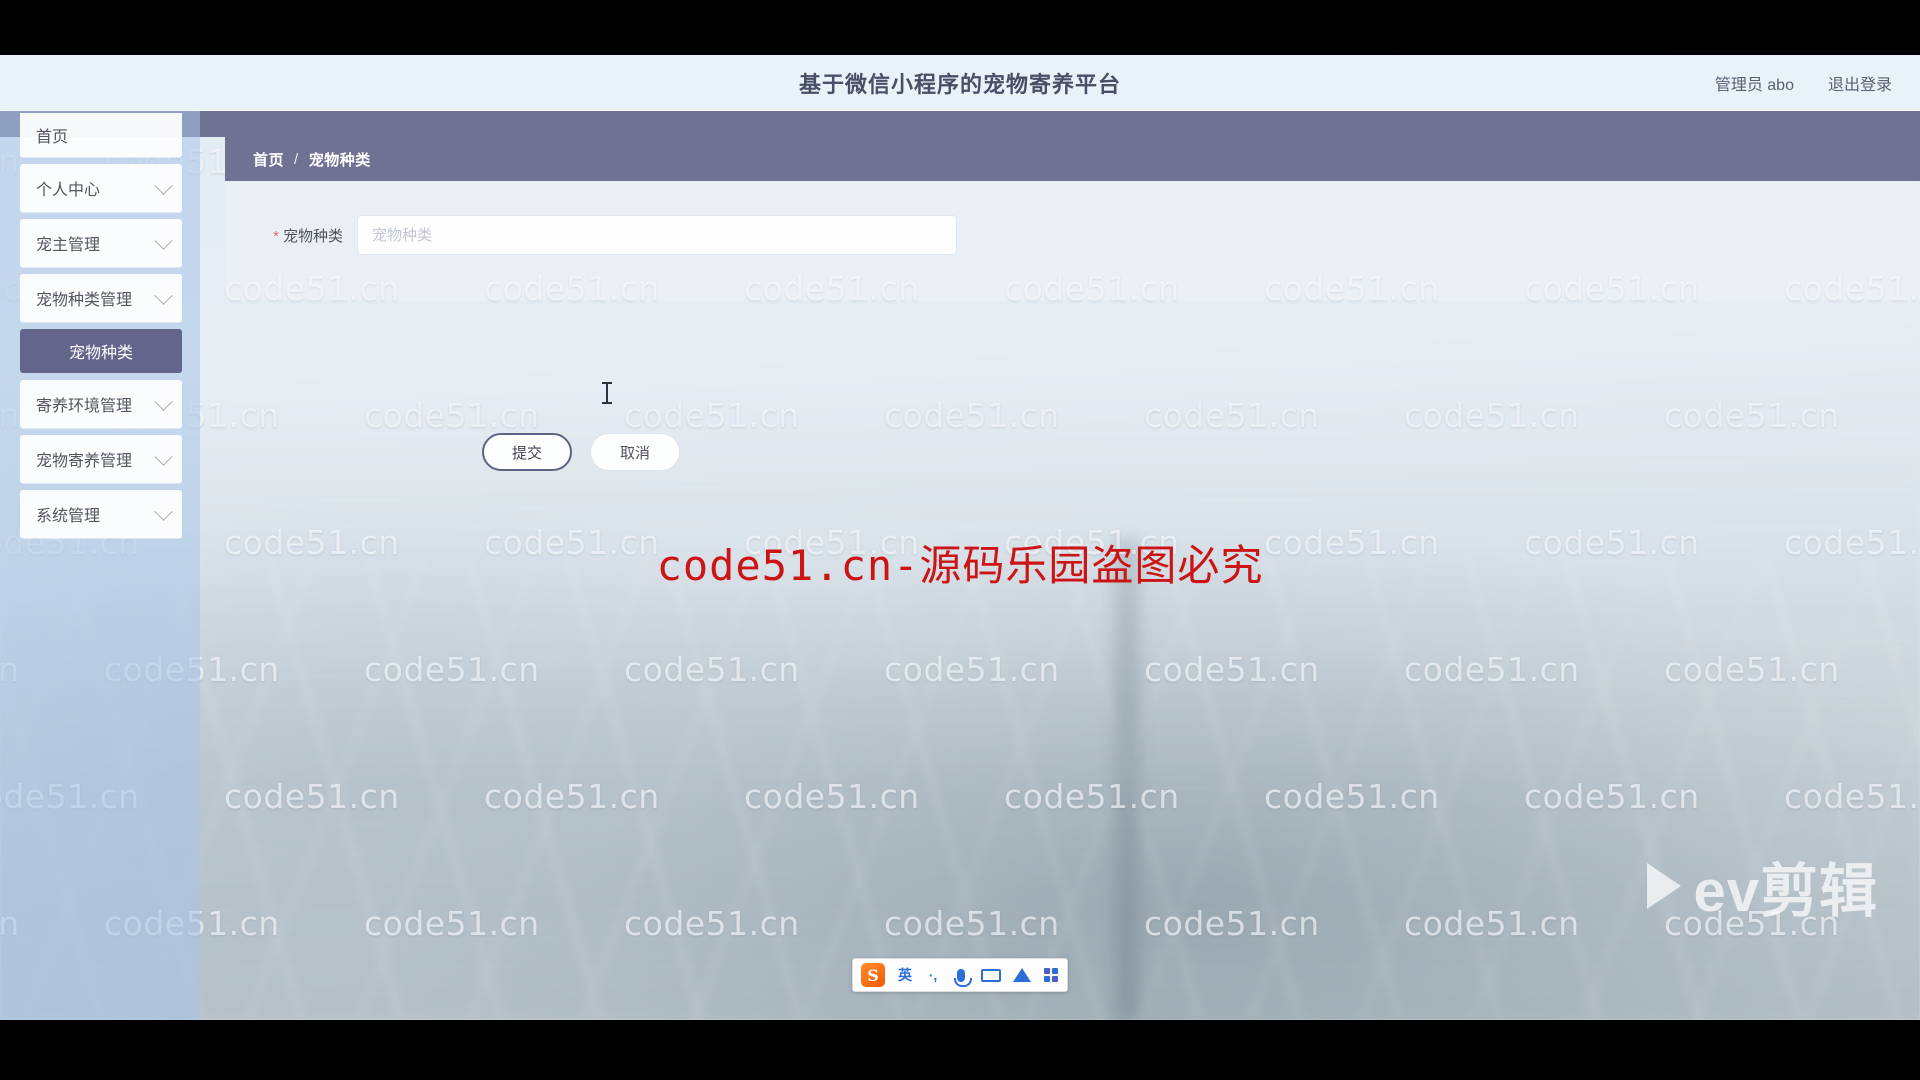 The height and width of the screenshot is (1080, 1920). I want to click on sidebar-item-label: 系统管理, so click(68, 516).